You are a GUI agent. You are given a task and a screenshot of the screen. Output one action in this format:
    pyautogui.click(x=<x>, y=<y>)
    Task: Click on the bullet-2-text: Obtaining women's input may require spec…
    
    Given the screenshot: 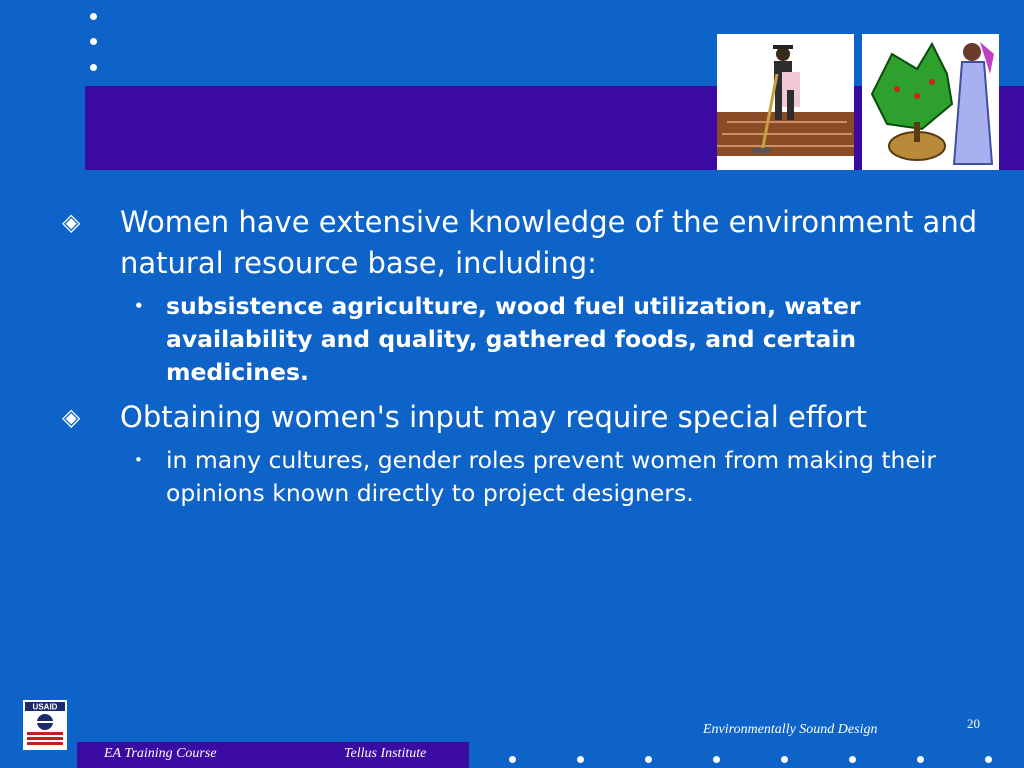 What is the action you would take?
    pyautogui.click(x=493, y=417)
    